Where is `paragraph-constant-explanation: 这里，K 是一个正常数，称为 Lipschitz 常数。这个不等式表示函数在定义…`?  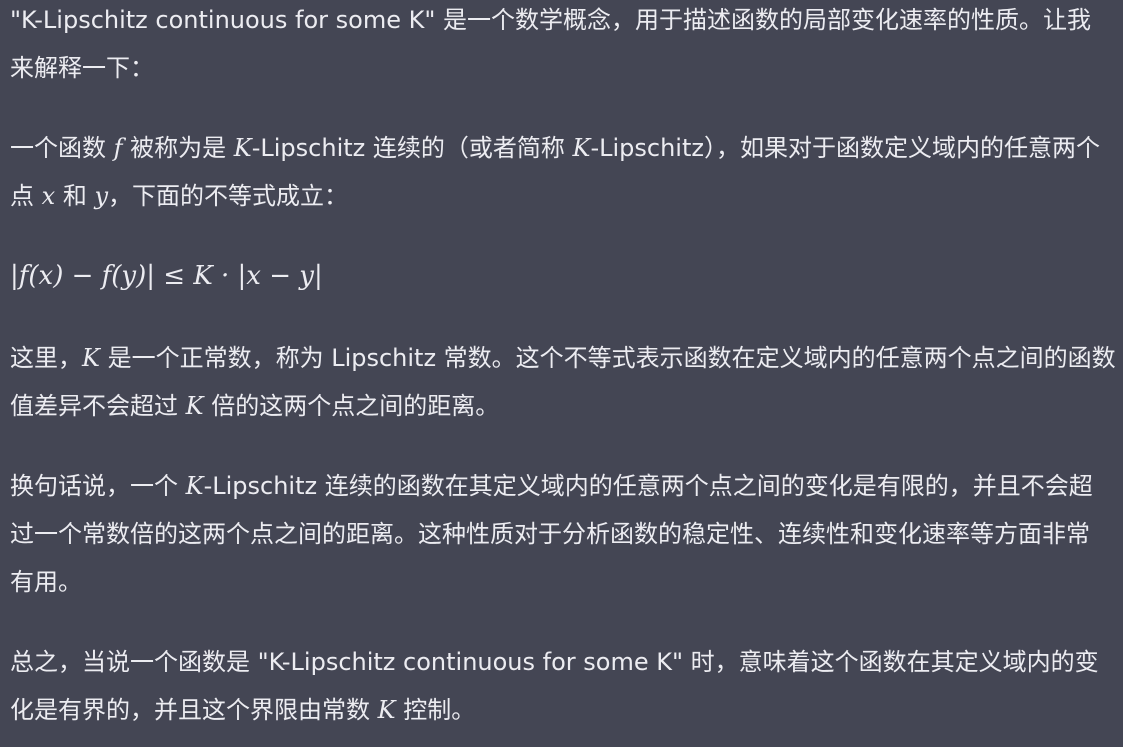
paragraph-constant-explanation: 这里，K 是一个正常数，称为 Lipschitz 常数。这个不等式表示函数在定义… is located at coordinates (565, 382).